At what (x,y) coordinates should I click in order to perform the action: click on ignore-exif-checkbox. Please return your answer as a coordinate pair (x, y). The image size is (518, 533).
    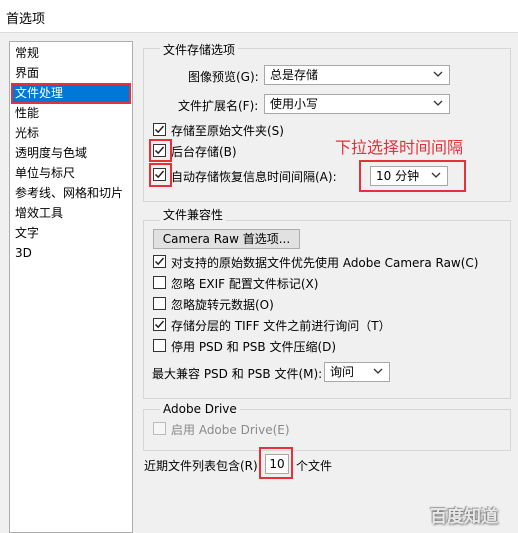
    Looking at the image, I should click on (159, 282).